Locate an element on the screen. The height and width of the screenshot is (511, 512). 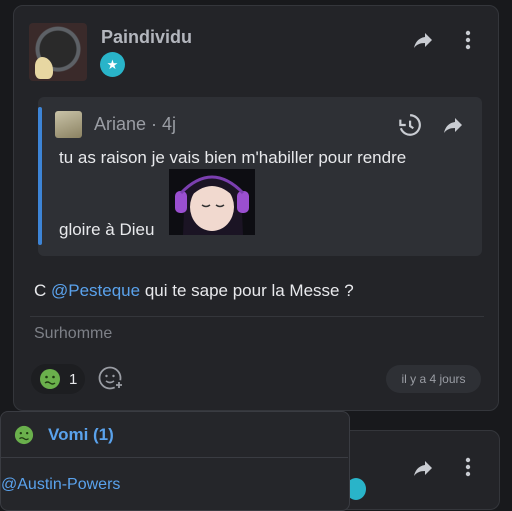
avatar is located at coordinates (58, 52).